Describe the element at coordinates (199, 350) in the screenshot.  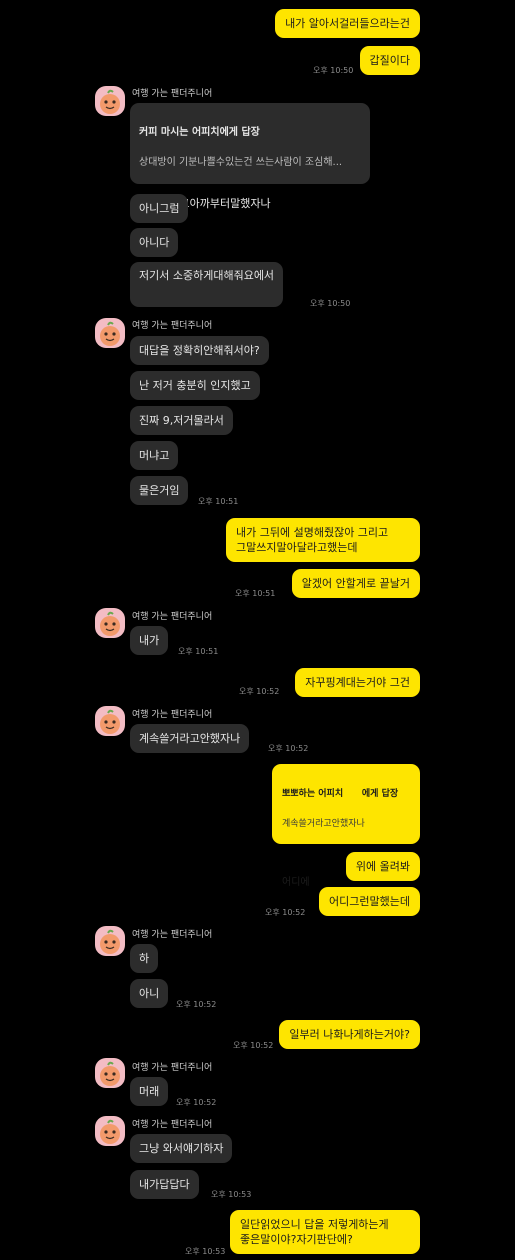
I see `incoming-message: 대답을 정확히안해줘서야?` at that location.